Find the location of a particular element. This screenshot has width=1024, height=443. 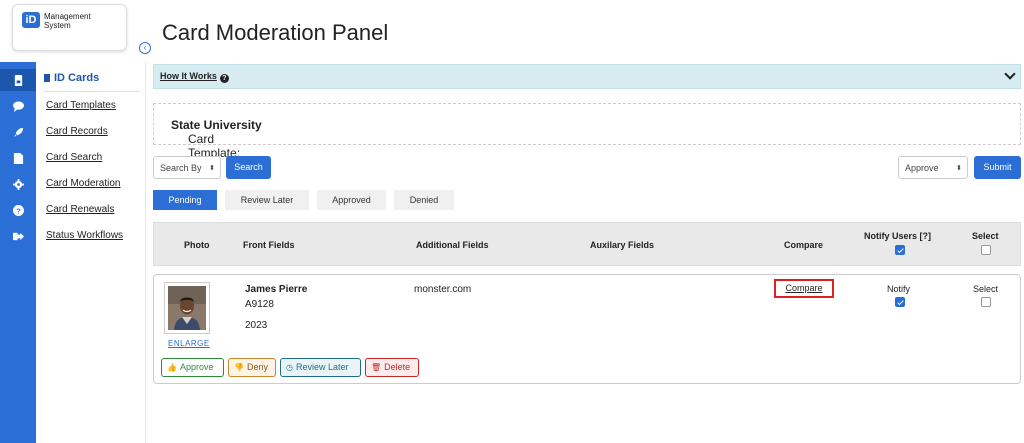

review-later-label: Review Later is located at coordinates (322, 367).